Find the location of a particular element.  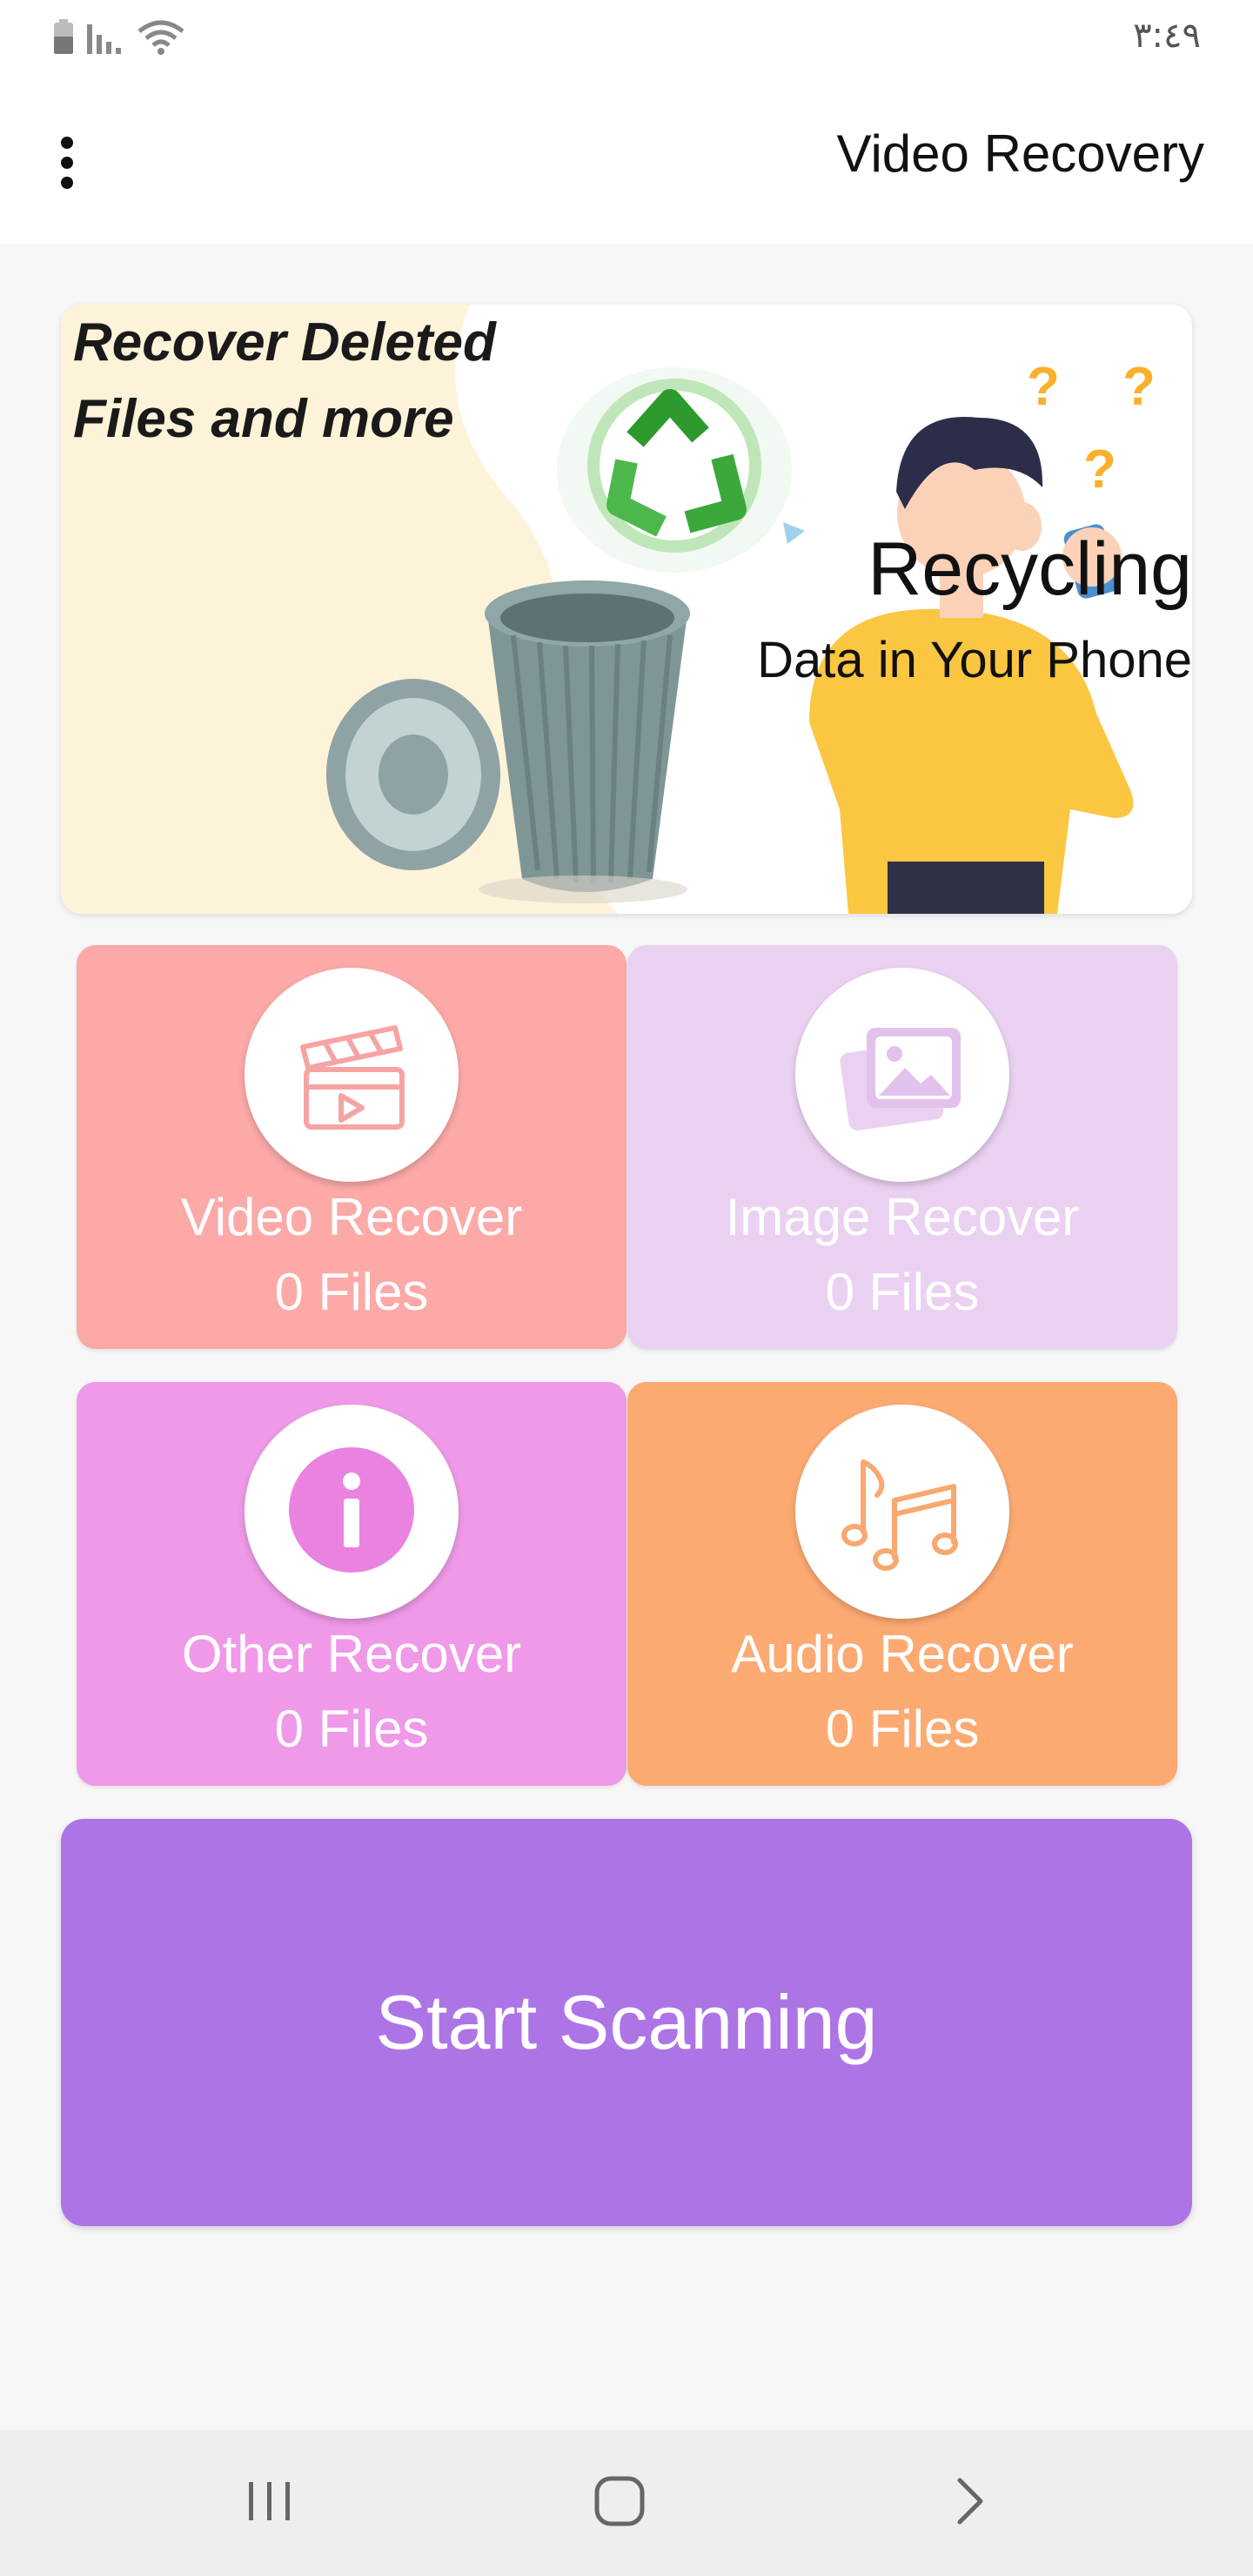

home-icon is located at coordinates (619, 2503).